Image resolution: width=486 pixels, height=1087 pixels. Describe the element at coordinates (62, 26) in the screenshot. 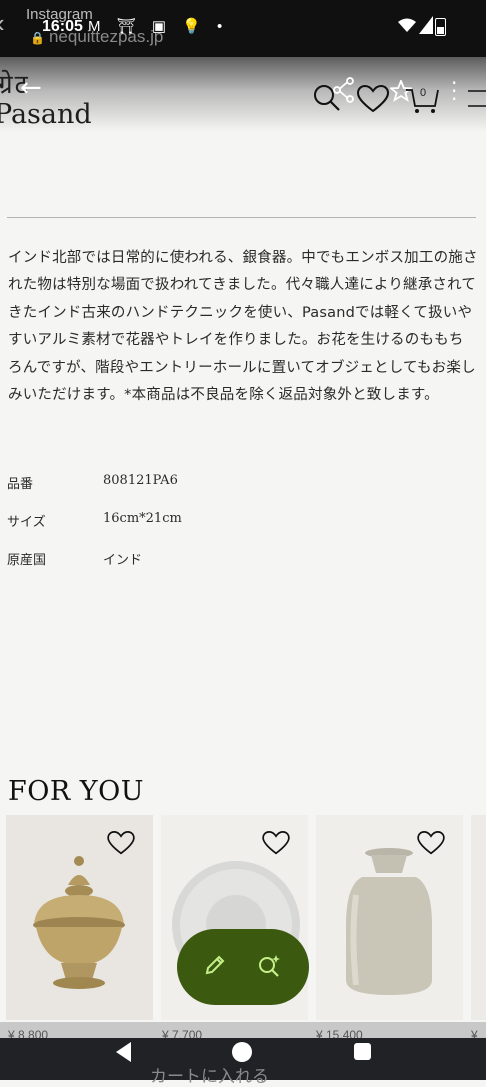

I see `clock: 16:05` at that location.